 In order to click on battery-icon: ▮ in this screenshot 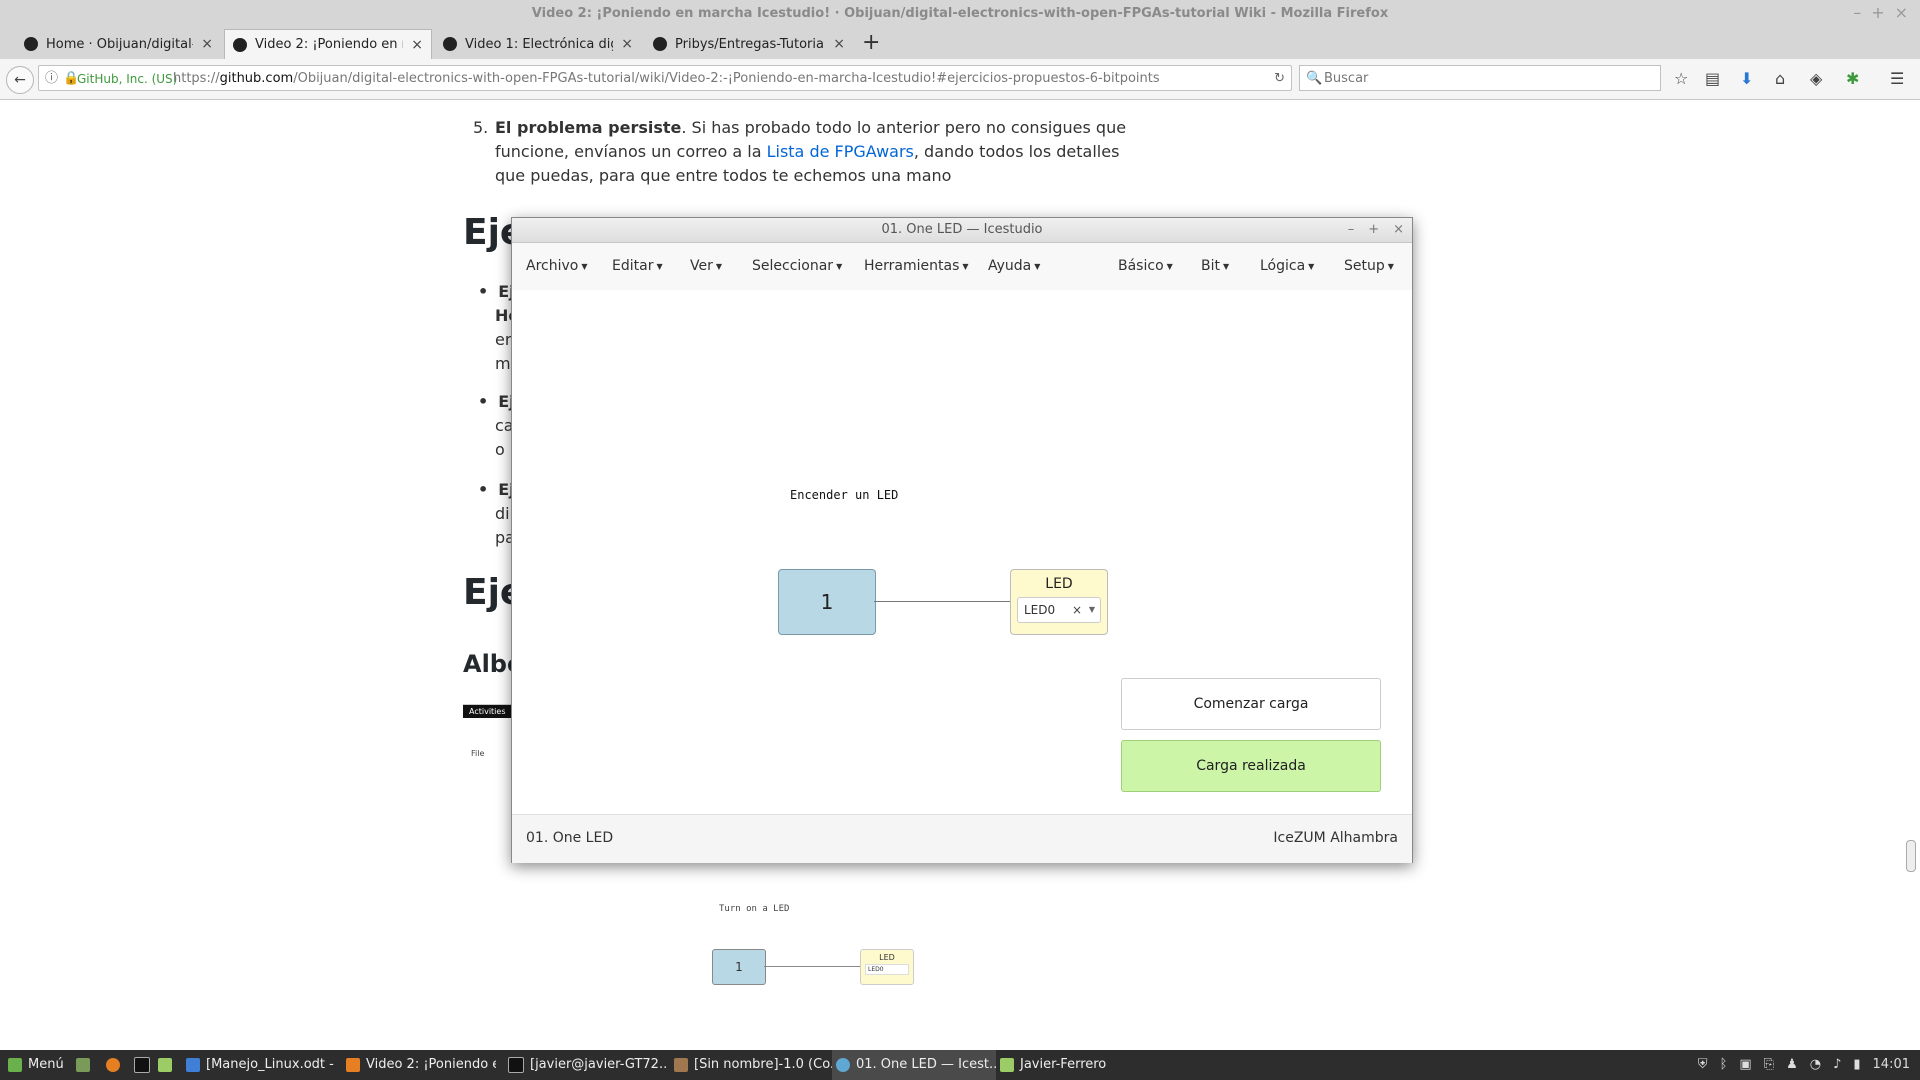, I will do `click(1856, 1065)`.